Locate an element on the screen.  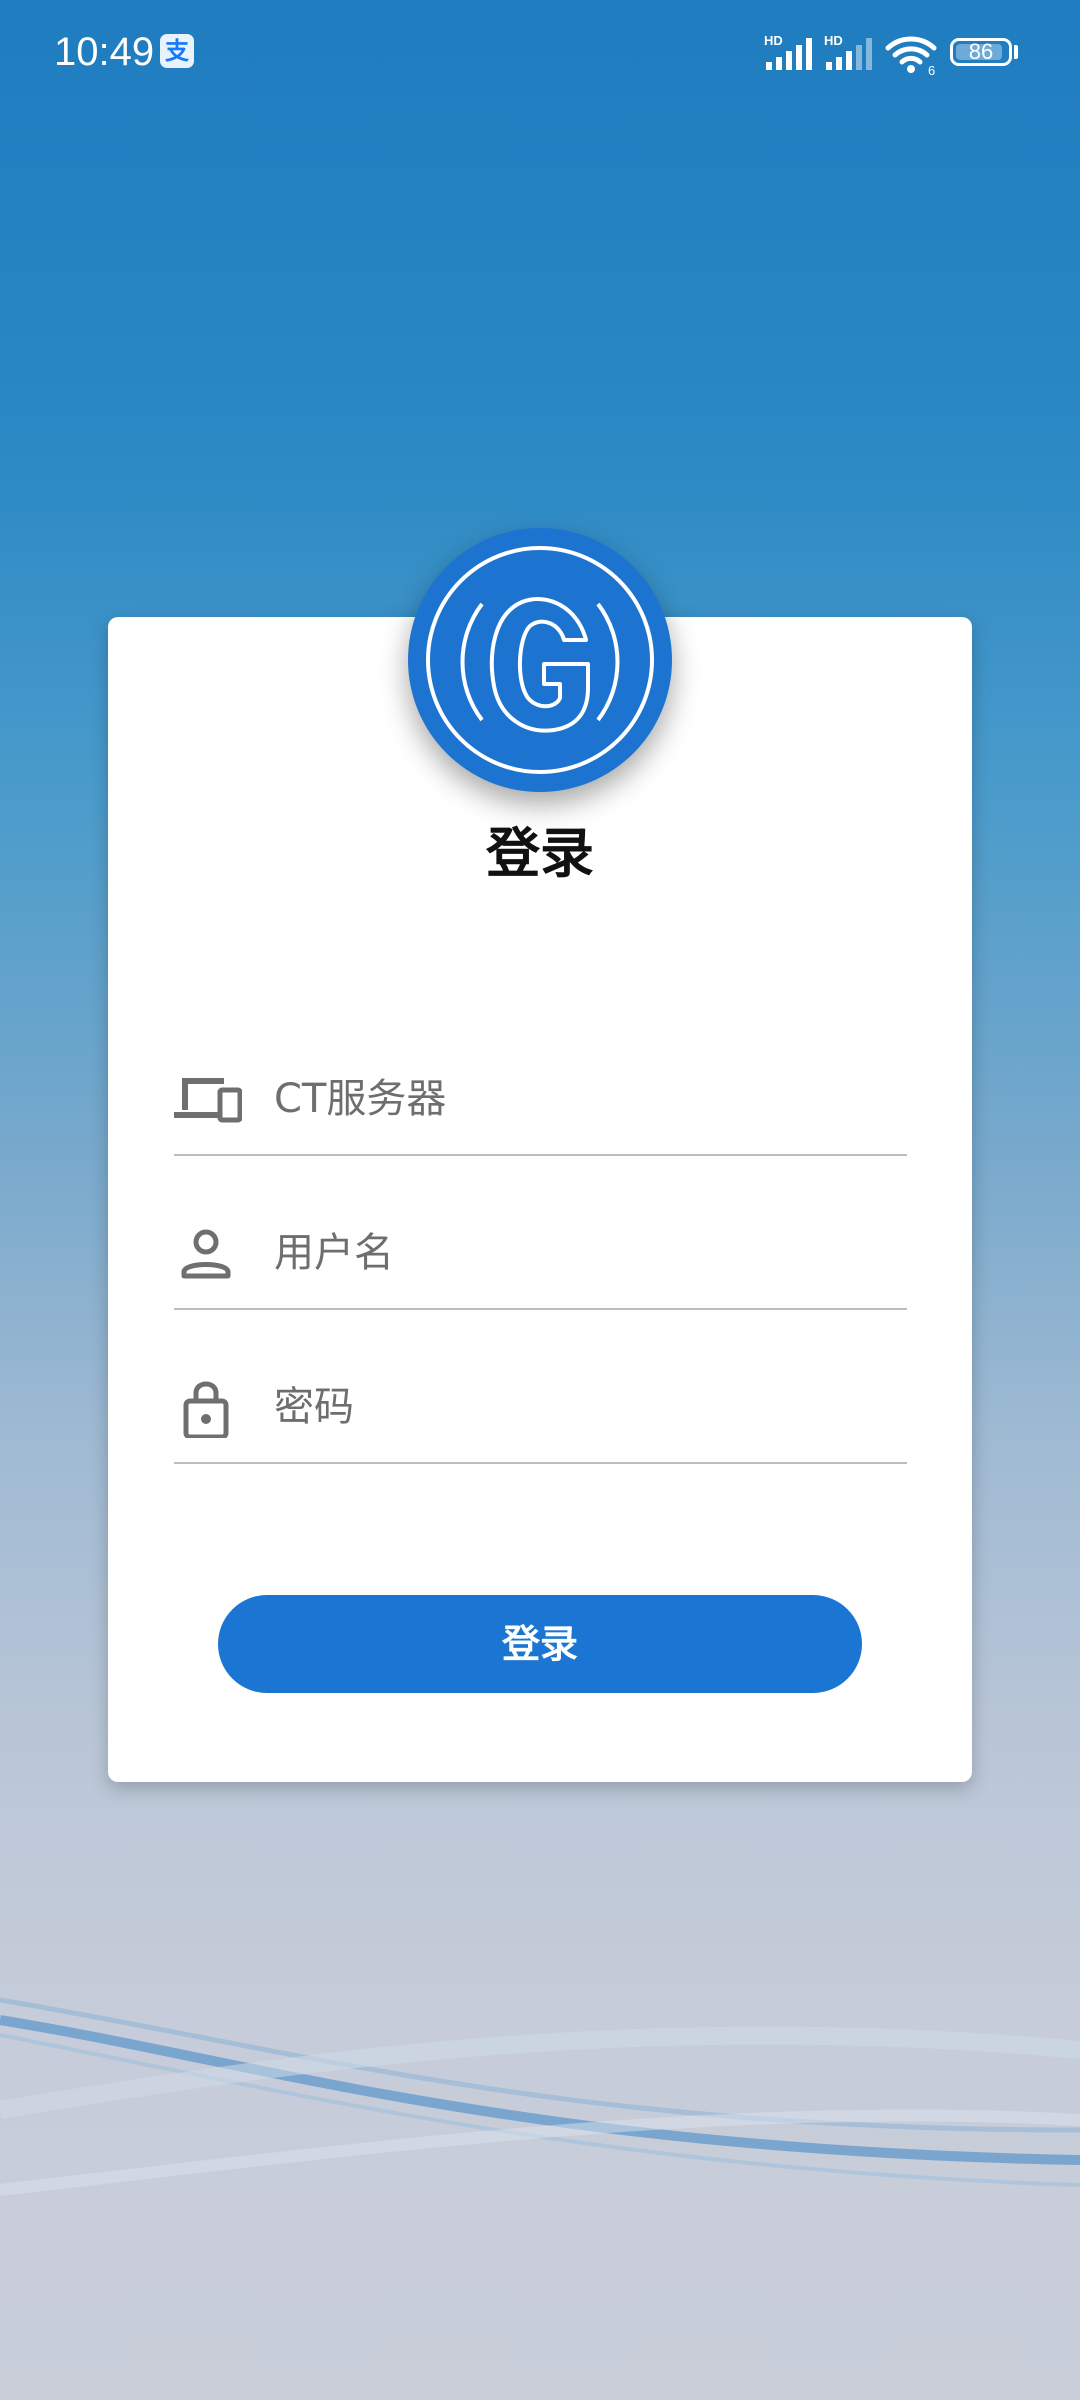
login-button: 登录 is located at coordinates (540, 1644).